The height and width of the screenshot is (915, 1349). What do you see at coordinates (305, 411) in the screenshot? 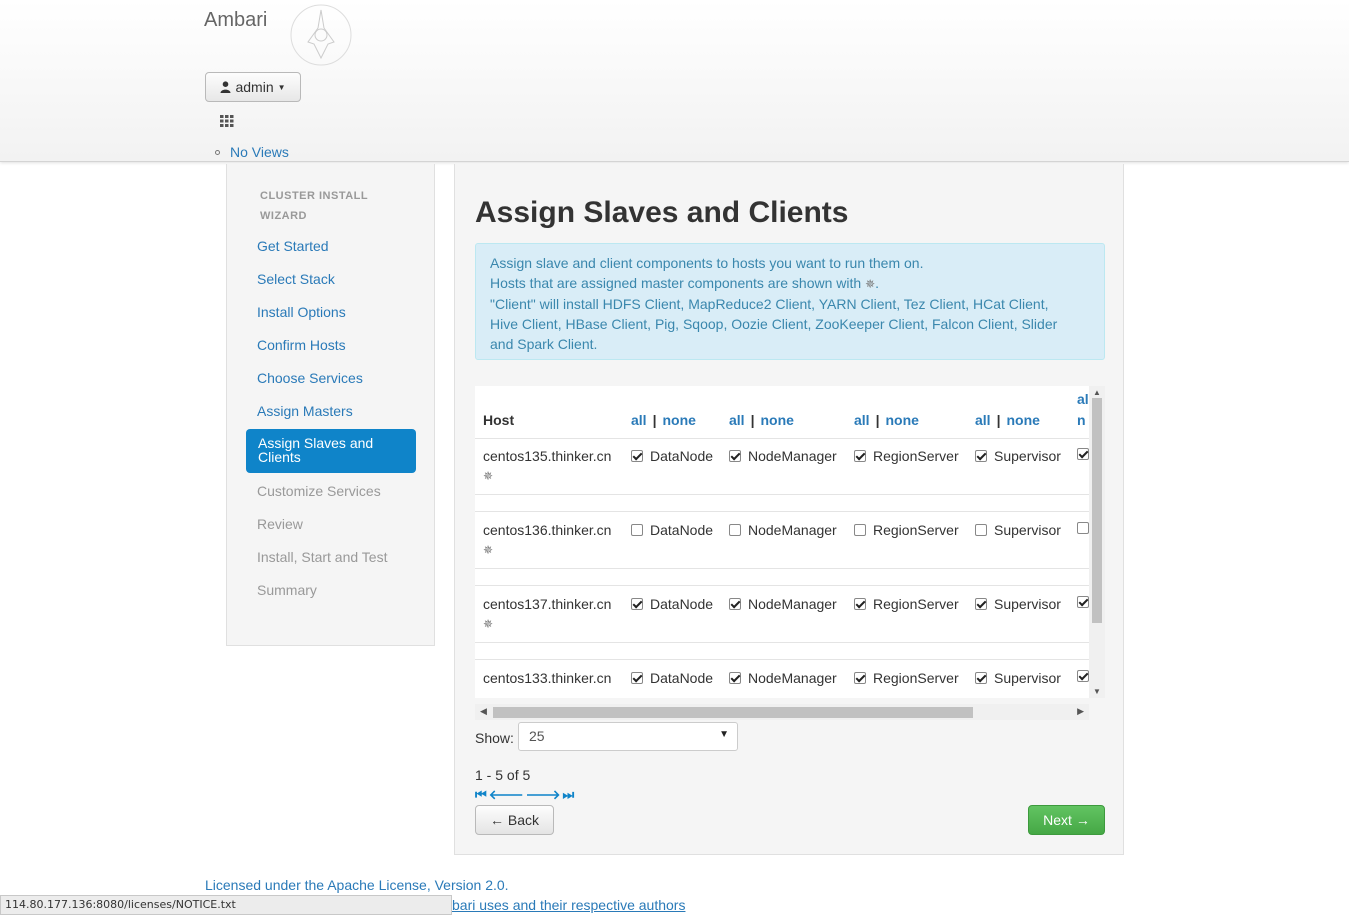
I see `step-assign-masters: Assign Masters` at bounding box center [305, 411].